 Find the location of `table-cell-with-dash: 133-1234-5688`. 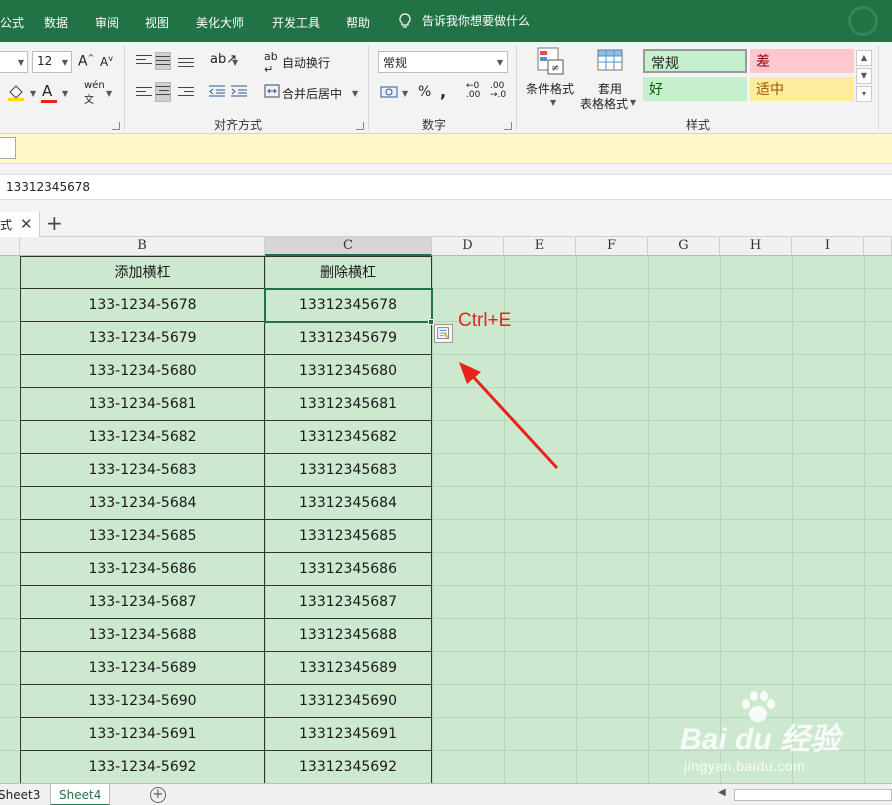

table-cell-with-dash: 133-1234-5688 is located at coordinates (142, 635).